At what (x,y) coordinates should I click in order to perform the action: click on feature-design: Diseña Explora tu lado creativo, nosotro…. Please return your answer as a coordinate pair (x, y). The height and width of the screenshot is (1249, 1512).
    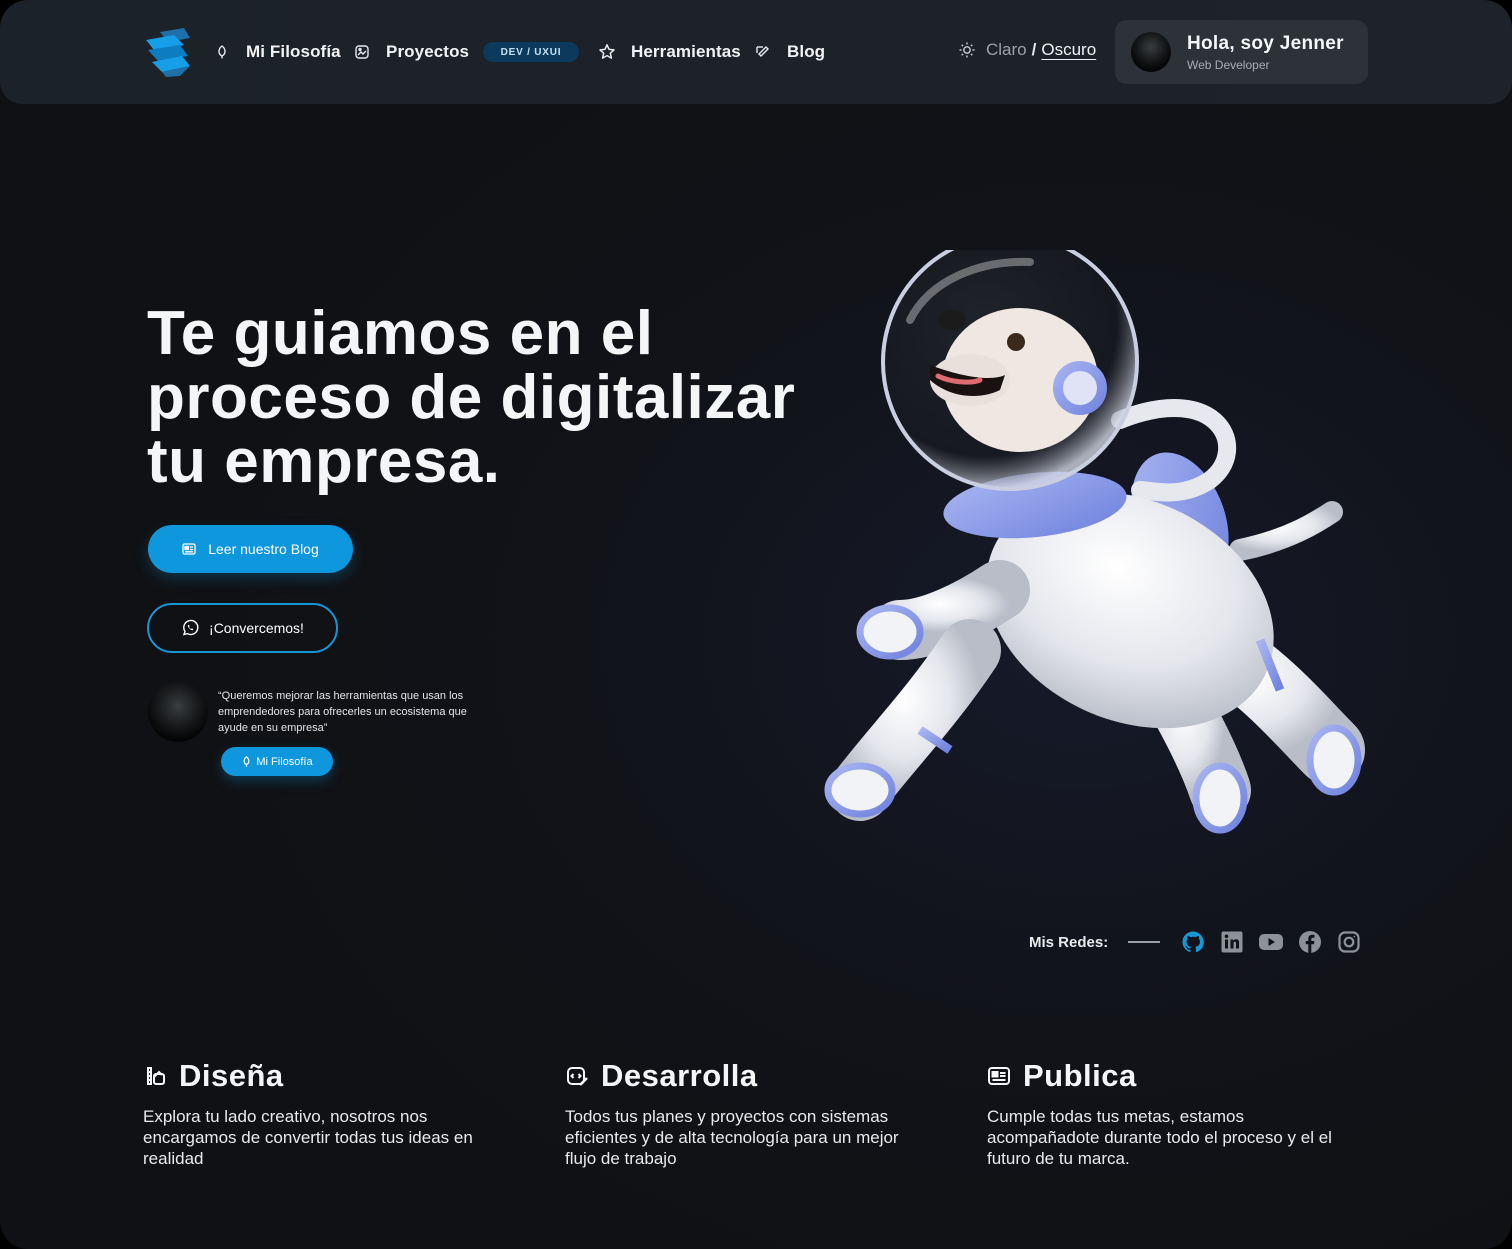
    Looking at the image, I should click on (333, 1113).